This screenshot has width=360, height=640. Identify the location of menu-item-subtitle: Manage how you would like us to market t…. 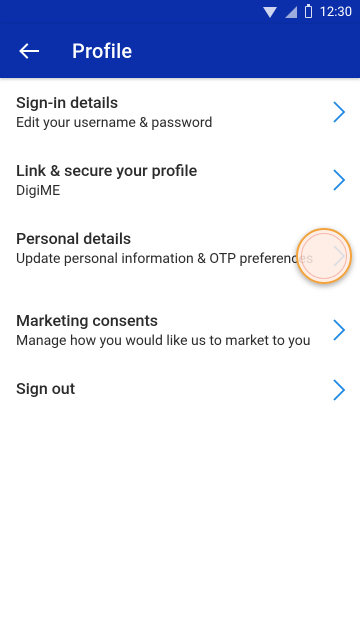
(163, 341).